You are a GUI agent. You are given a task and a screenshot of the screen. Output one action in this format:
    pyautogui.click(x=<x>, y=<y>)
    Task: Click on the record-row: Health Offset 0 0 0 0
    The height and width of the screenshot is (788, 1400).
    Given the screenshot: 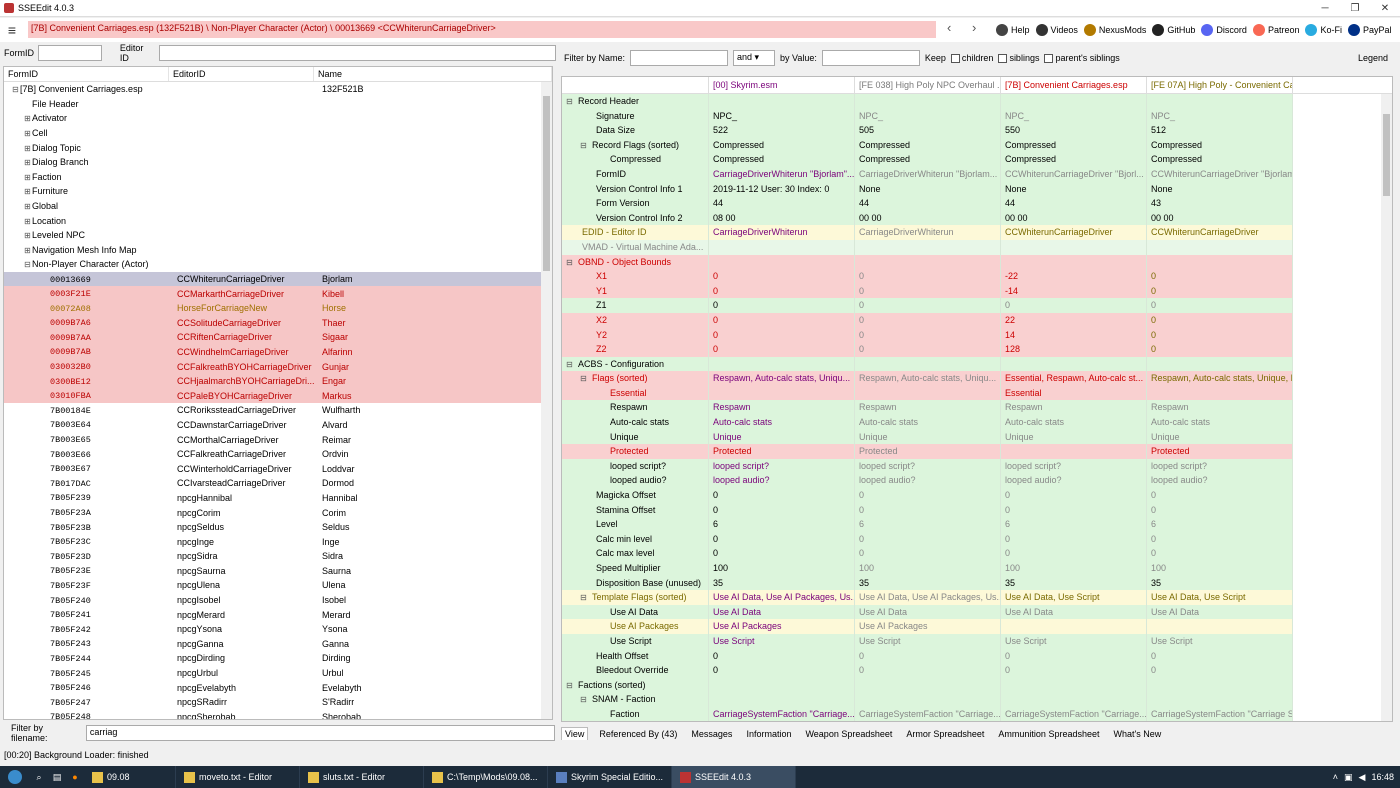 What is the action you would take?
    pyautogui.click(x=977, y=656)
    